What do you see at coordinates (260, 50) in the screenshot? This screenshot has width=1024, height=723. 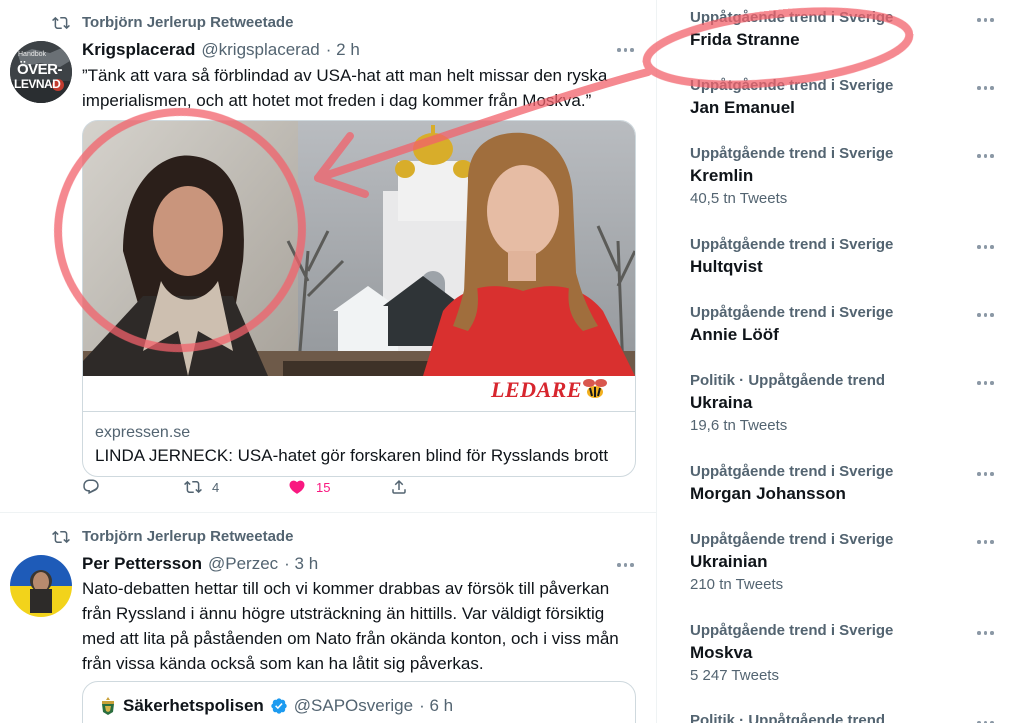 I see `author-handle: @krigsplacerad` at bounding box center [260, 50].